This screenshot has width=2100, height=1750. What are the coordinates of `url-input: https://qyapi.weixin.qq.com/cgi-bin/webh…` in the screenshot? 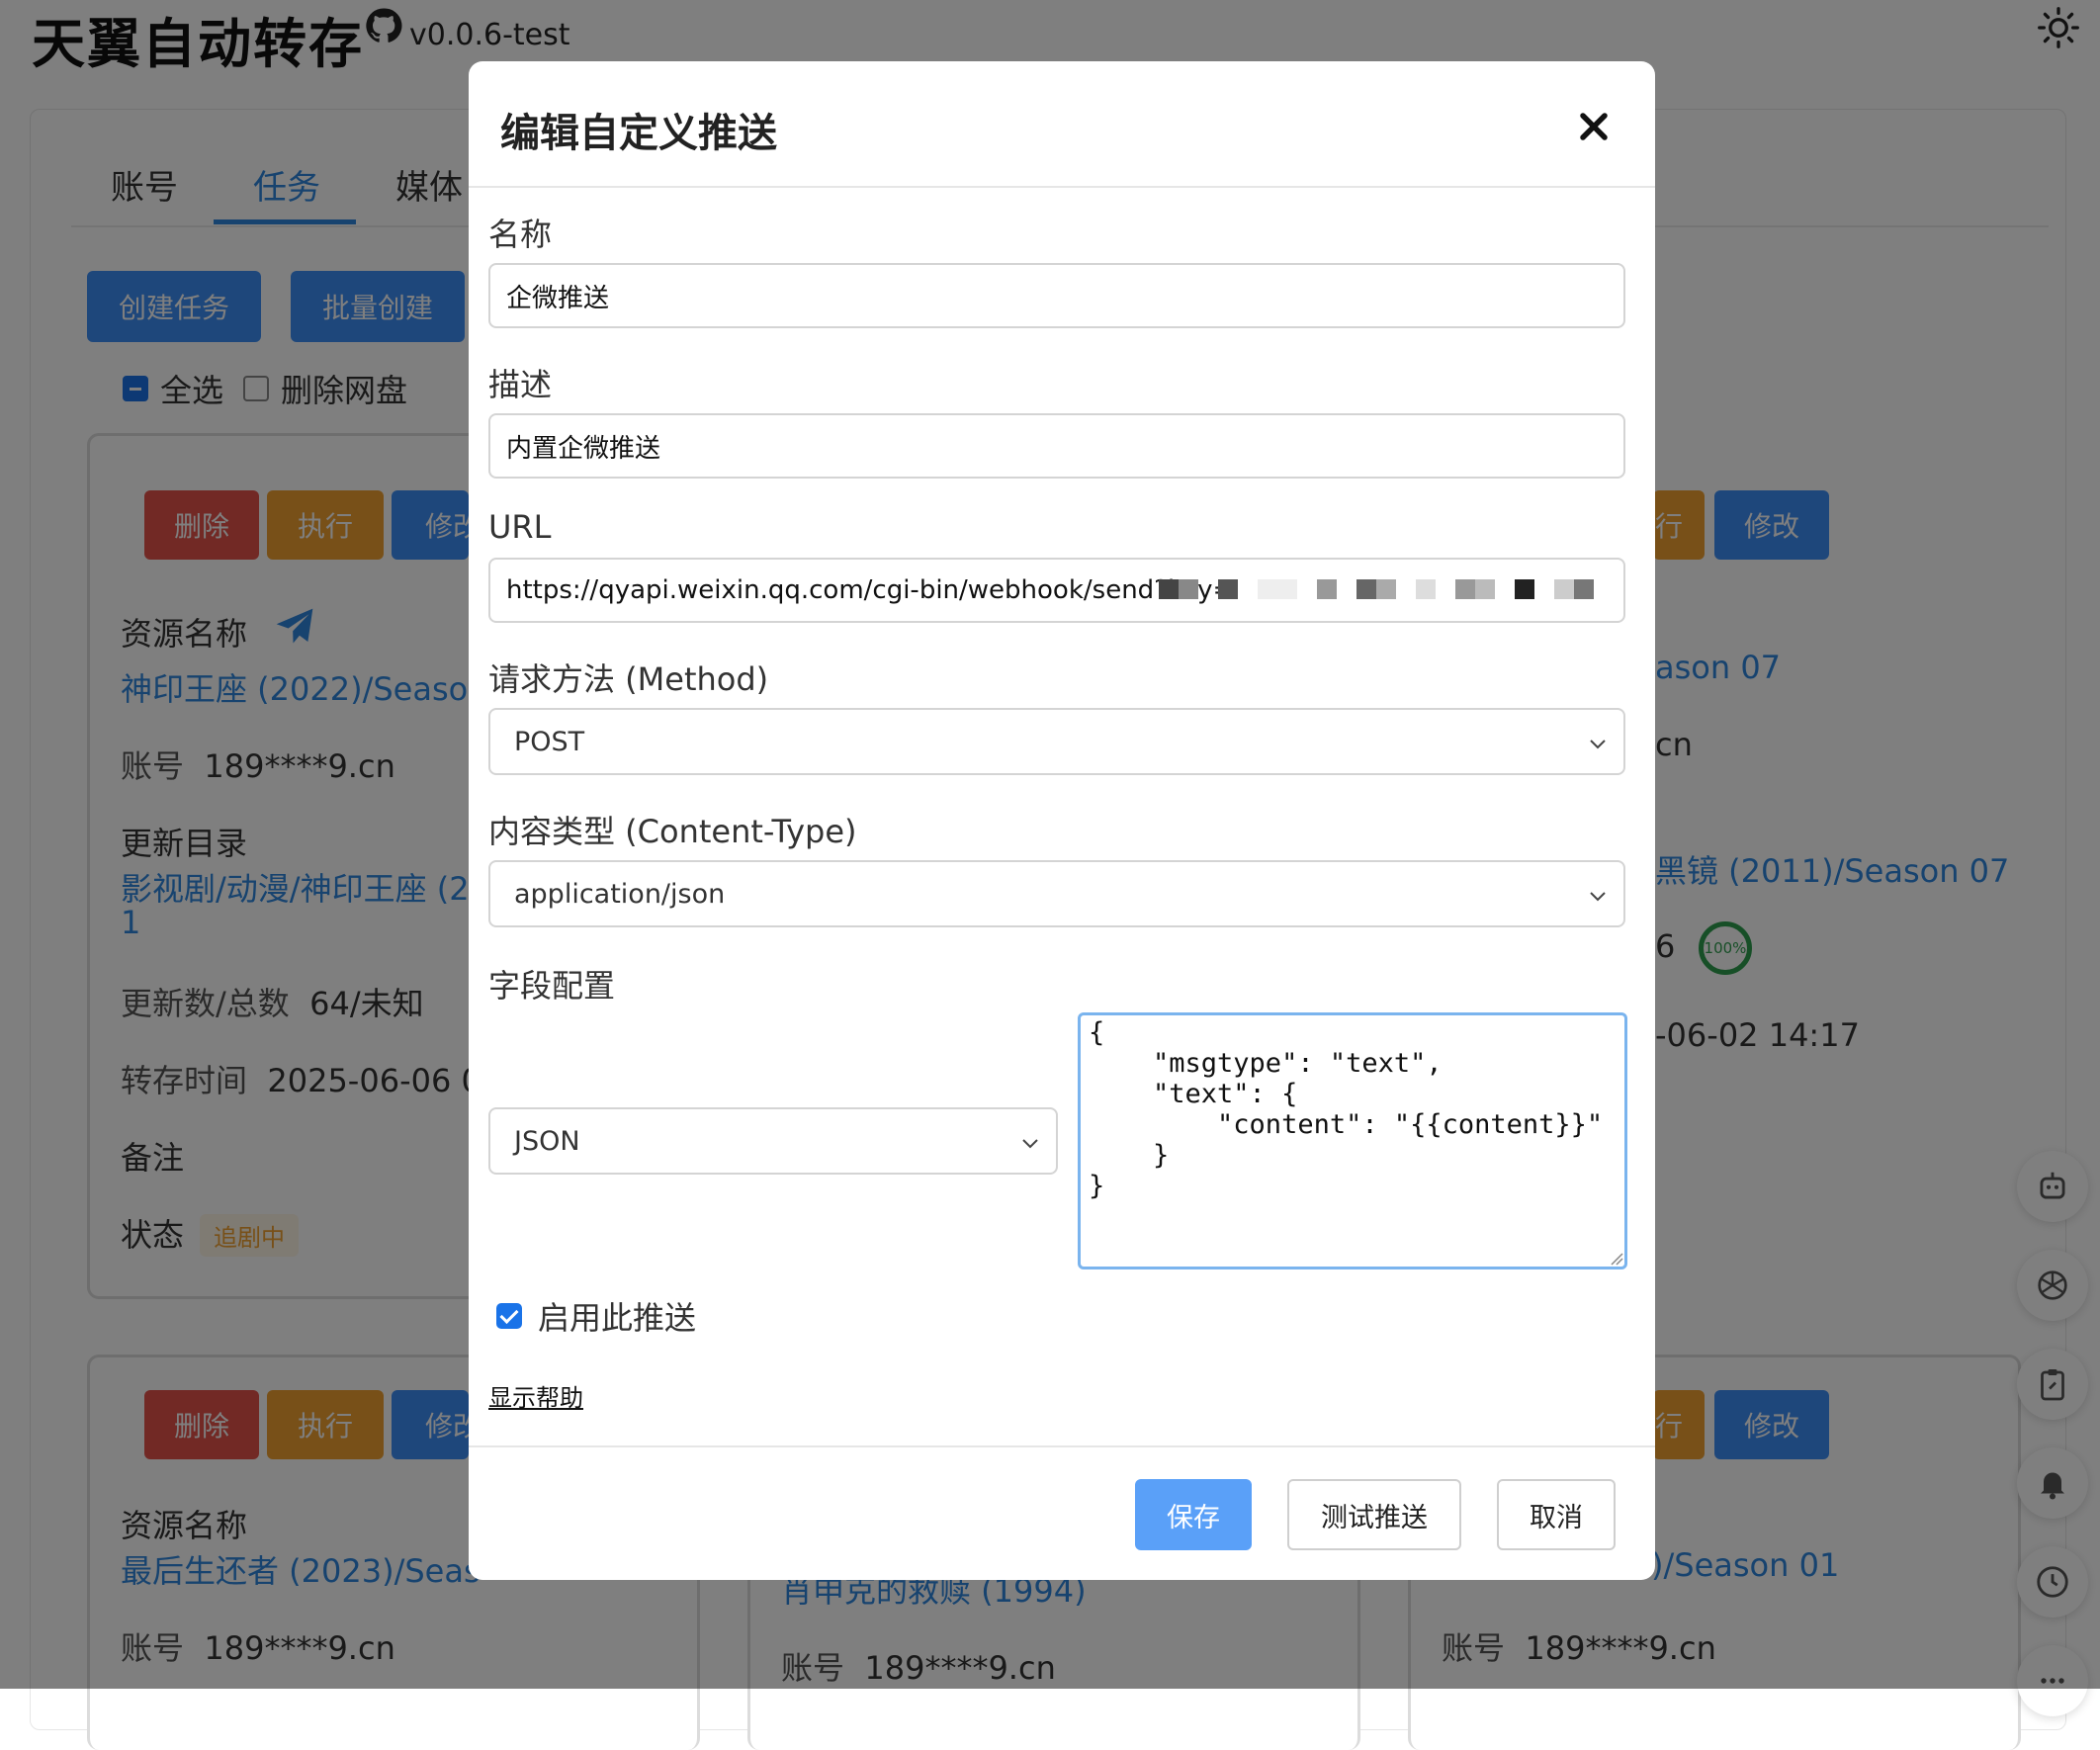 It's located at (1056, 590).